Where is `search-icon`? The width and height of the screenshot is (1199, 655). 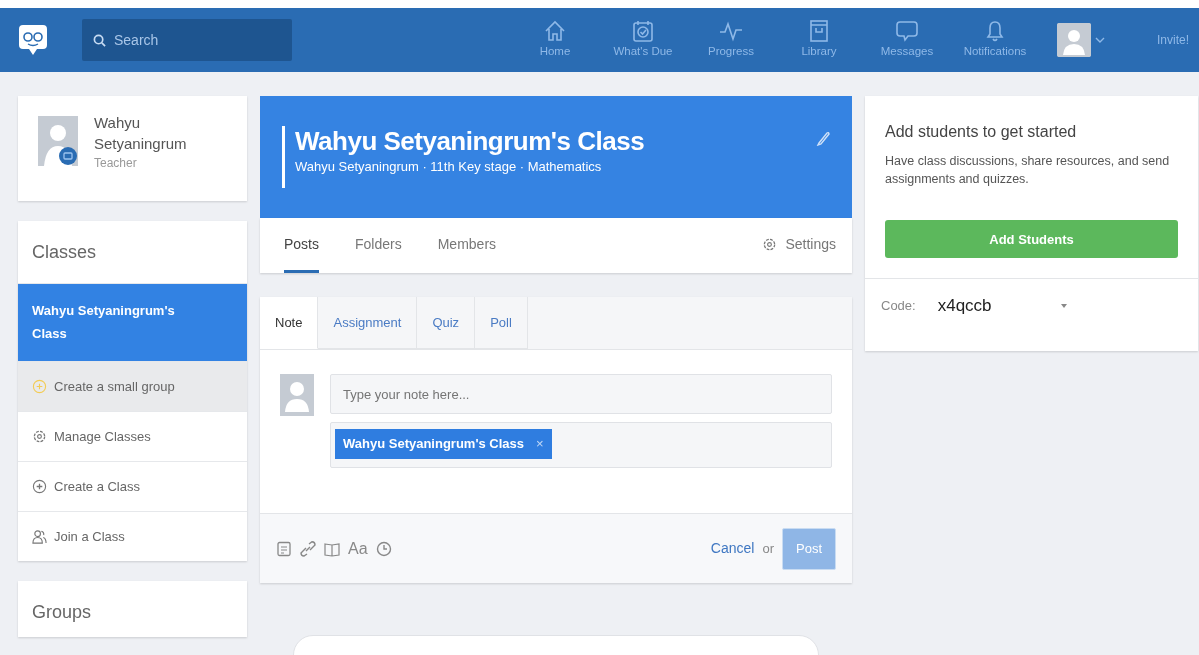
search-icon is located at coordinates (99, 40).